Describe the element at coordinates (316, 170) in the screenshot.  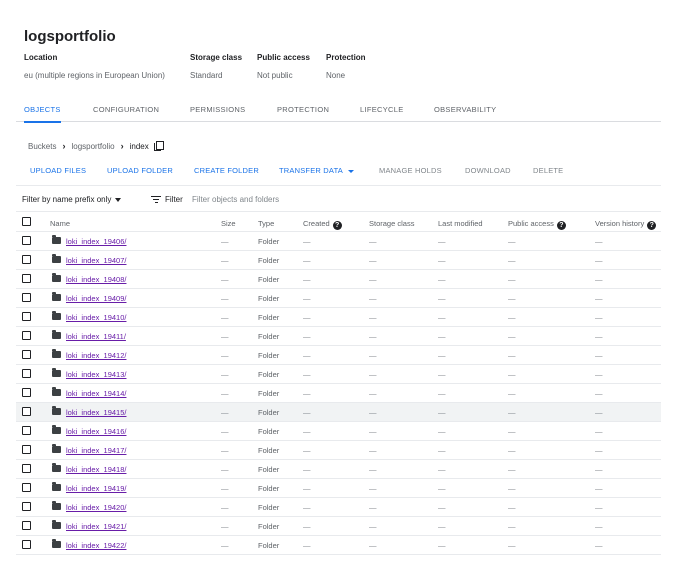
I see `transfer-data-button: TRANSFER DATA` at that location.